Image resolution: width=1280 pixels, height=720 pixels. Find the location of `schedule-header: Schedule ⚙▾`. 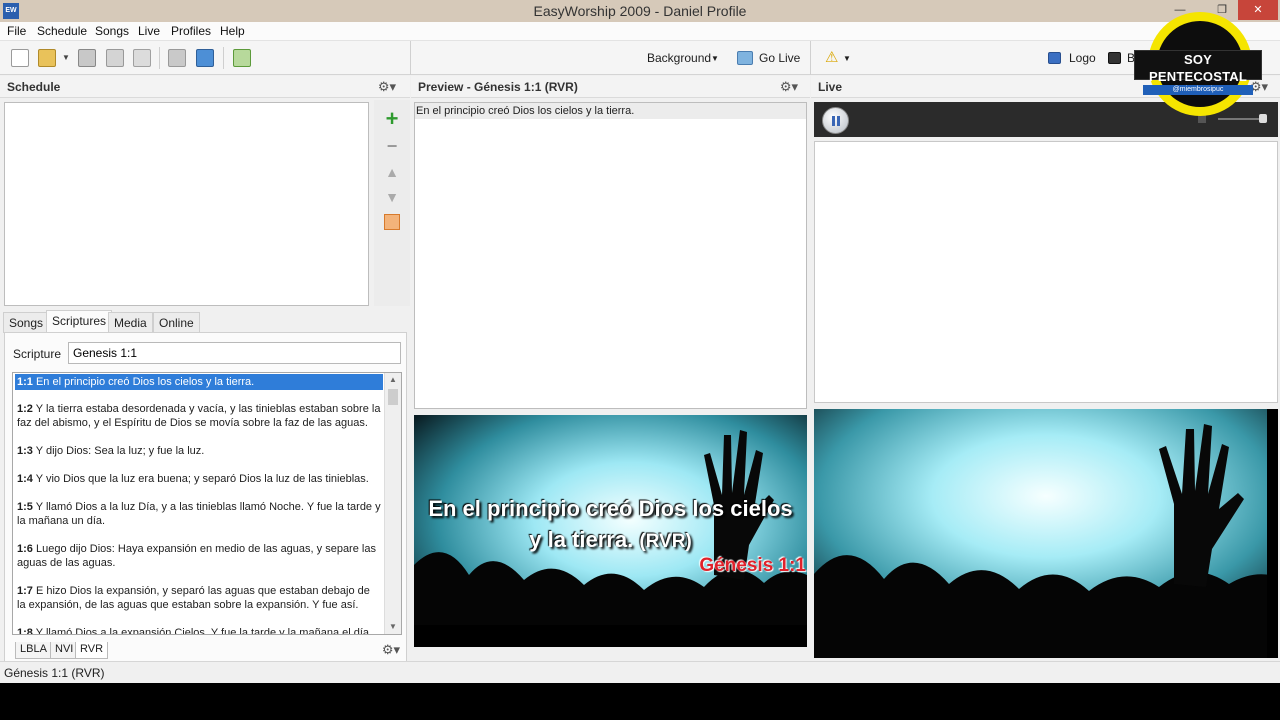

schedule-header: Schedule ⚙▾ is located at coordinates (205, 87).